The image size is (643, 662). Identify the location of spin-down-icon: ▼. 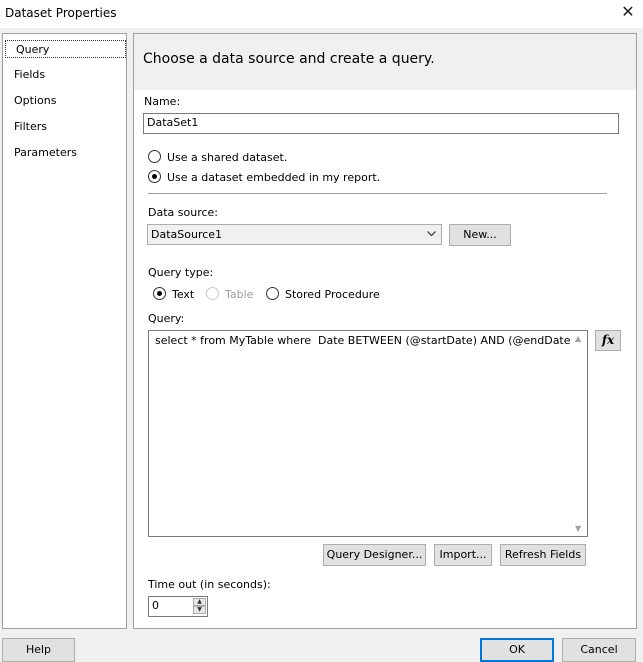
(199, 610).